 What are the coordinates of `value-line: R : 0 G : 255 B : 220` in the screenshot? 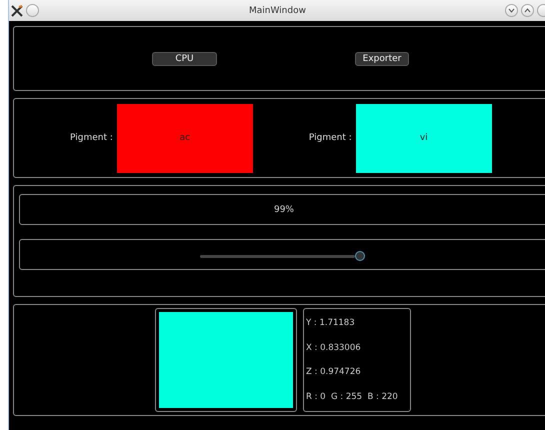 It's located at (352, 397).